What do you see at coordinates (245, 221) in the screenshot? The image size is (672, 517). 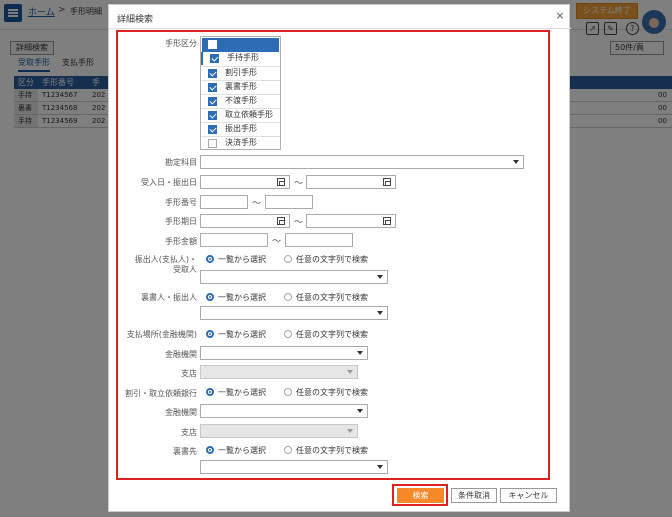 I see `kijitsu-from-input` at bounding box center [245, 221].